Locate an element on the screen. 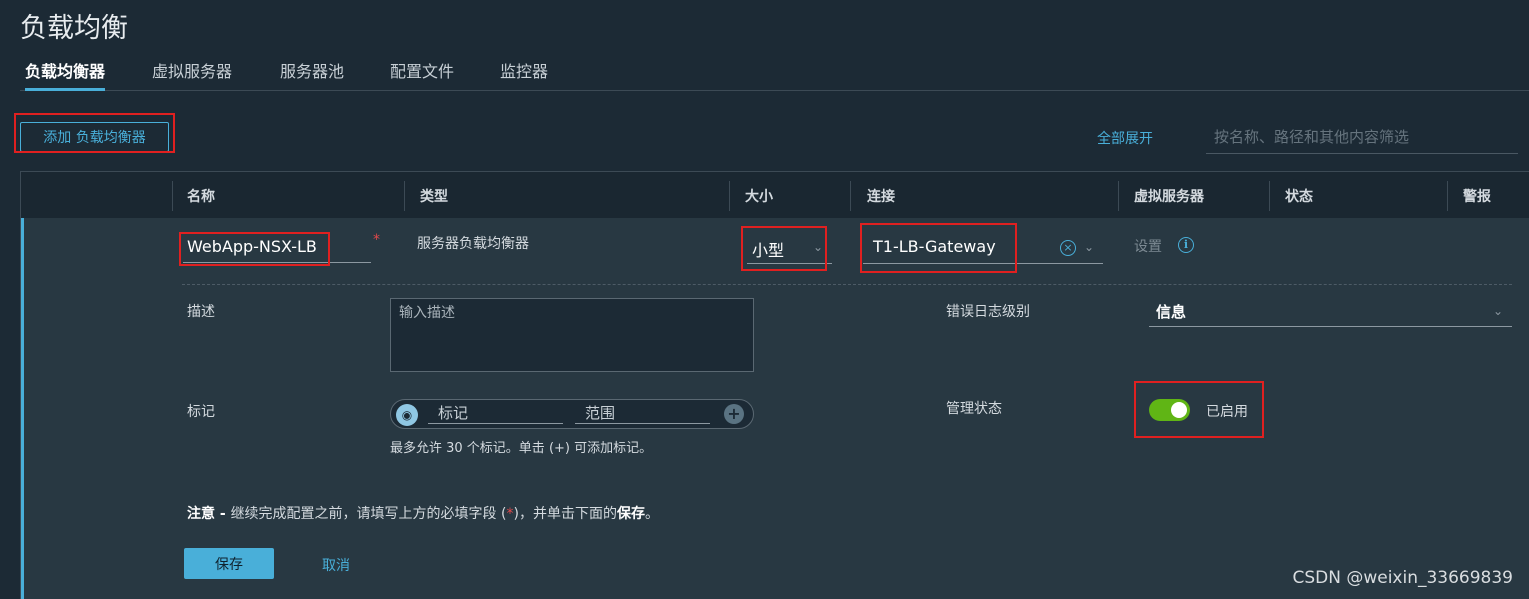  connection-underline is located at coordinates (983, 263).